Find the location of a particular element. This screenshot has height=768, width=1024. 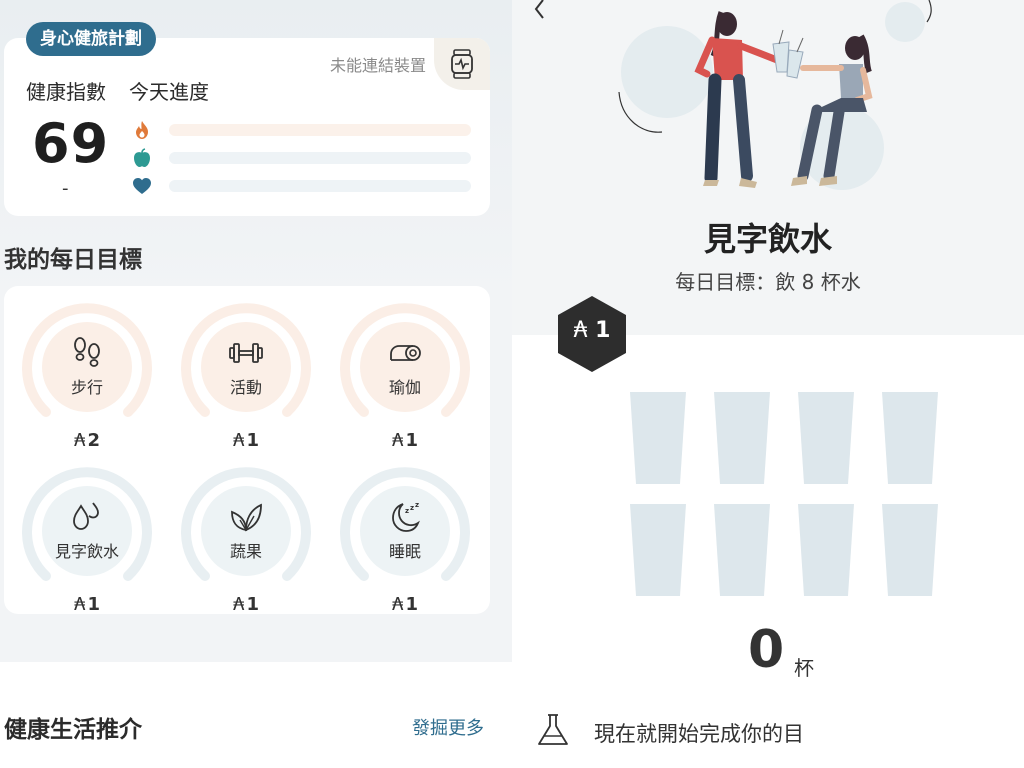

goal-inner: 步行 is located at coordinates (87, 367).